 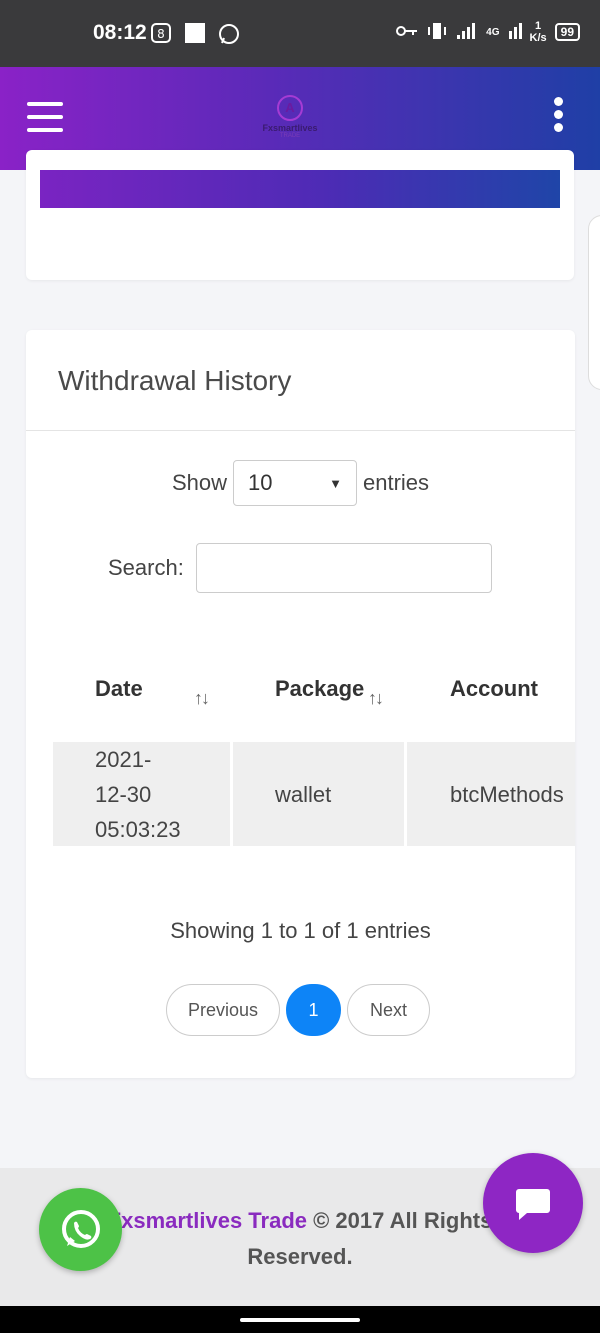 What do you see at coordinates (319, 689) in the screenshot?
I see `column-header-package: Package` at bounding box center [319, 689].